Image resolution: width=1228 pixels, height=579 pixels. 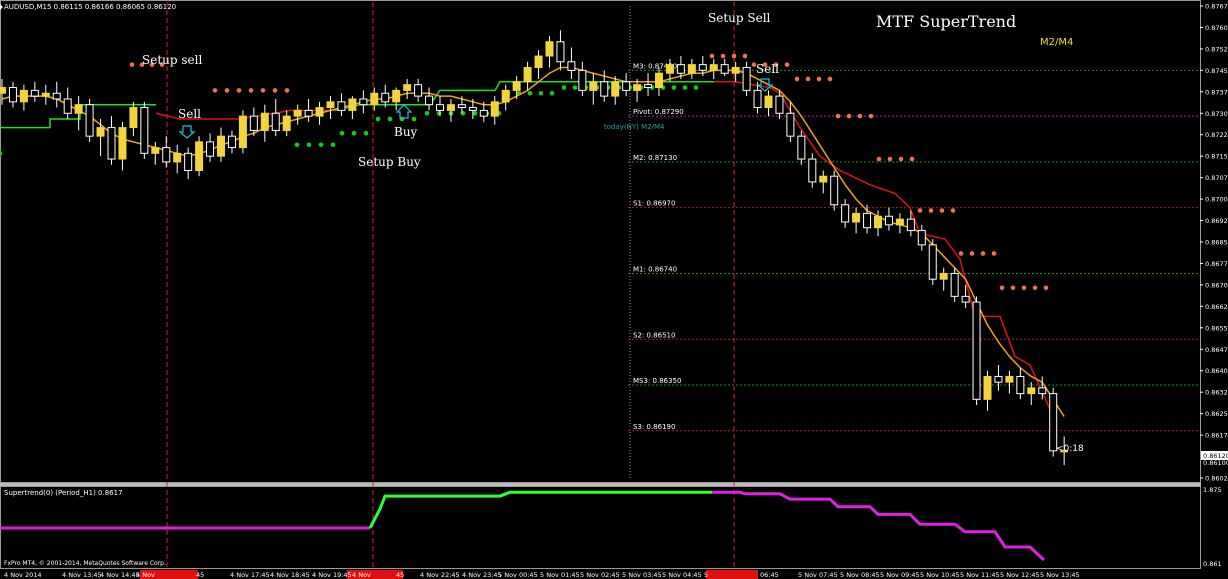 What do you see at coordinates (82, 575) in the screenshot?
I see `time-tick-label: 4 Nov 13:45` at bounding box center [82, 575].